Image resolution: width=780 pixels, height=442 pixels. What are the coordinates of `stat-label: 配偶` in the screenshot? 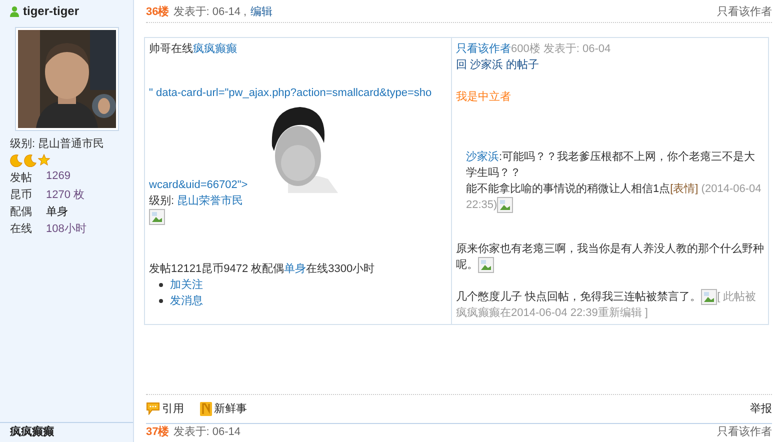 It's located at (21, 212).